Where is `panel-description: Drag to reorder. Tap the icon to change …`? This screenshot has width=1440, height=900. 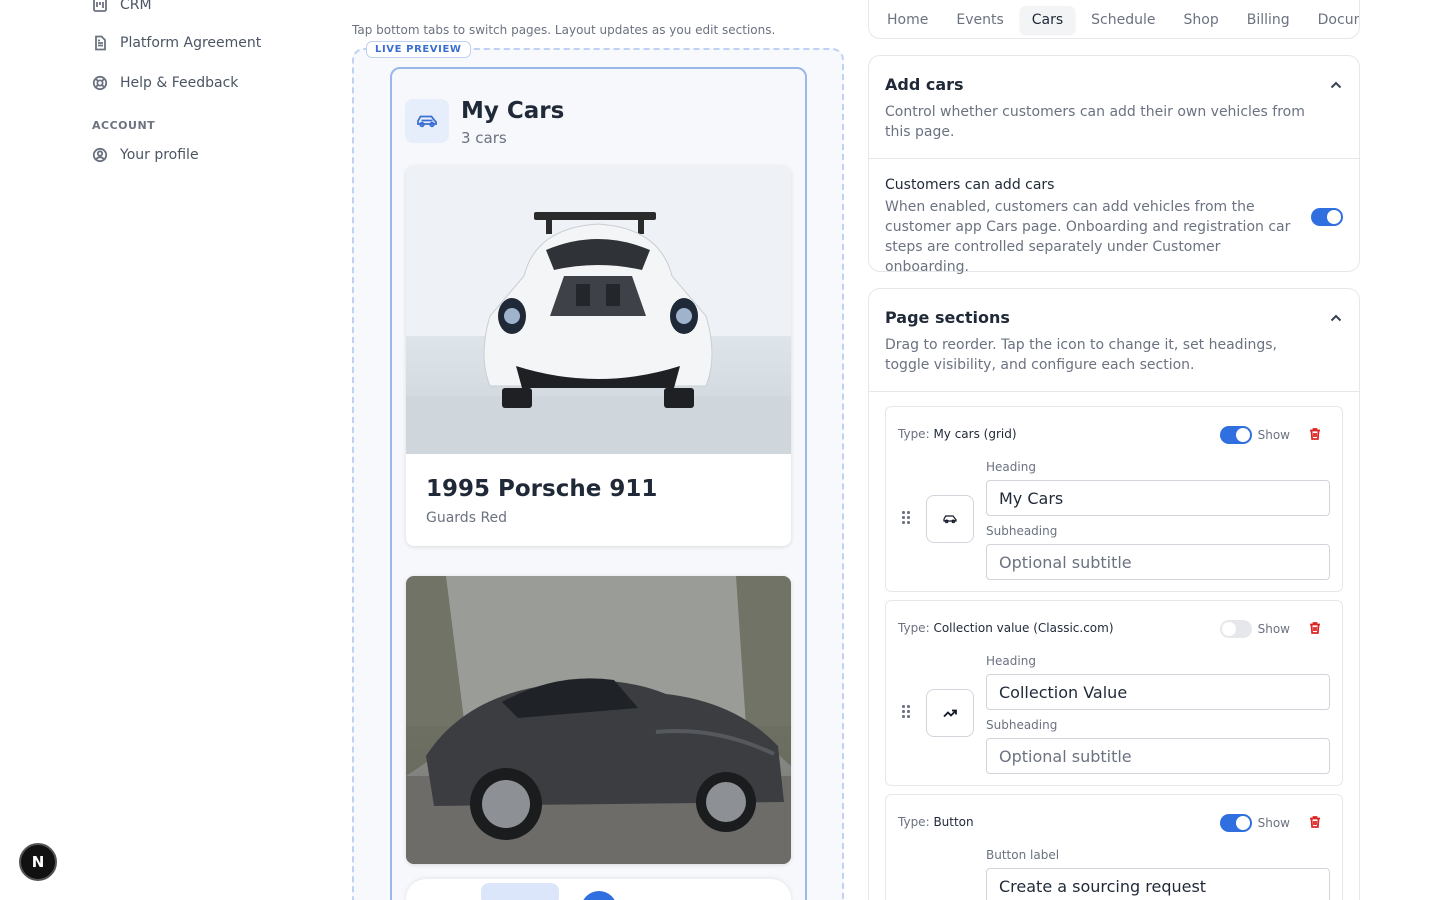
panel-description: Drag to reorder. Tap the icon to change … is located at coordinates (1081, 355).